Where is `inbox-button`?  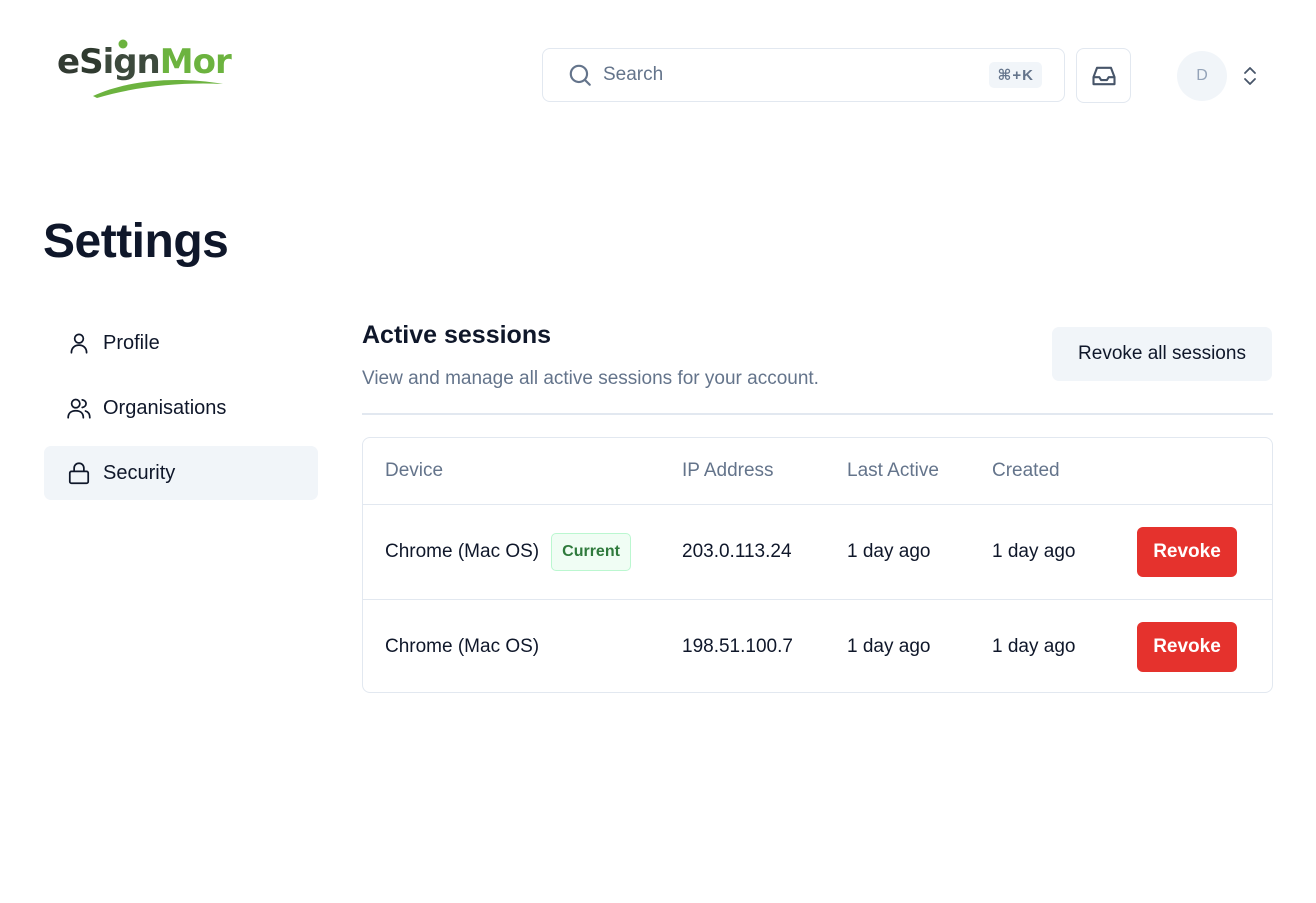
inbox-button is located at coordinates (1103, 75).